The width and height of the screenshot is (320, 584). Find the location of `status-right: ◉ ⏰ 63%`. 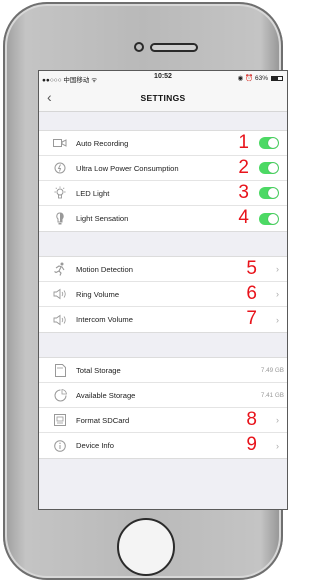

status-right: ◉ ⏰ 63% is located at coordinates (260, 78).